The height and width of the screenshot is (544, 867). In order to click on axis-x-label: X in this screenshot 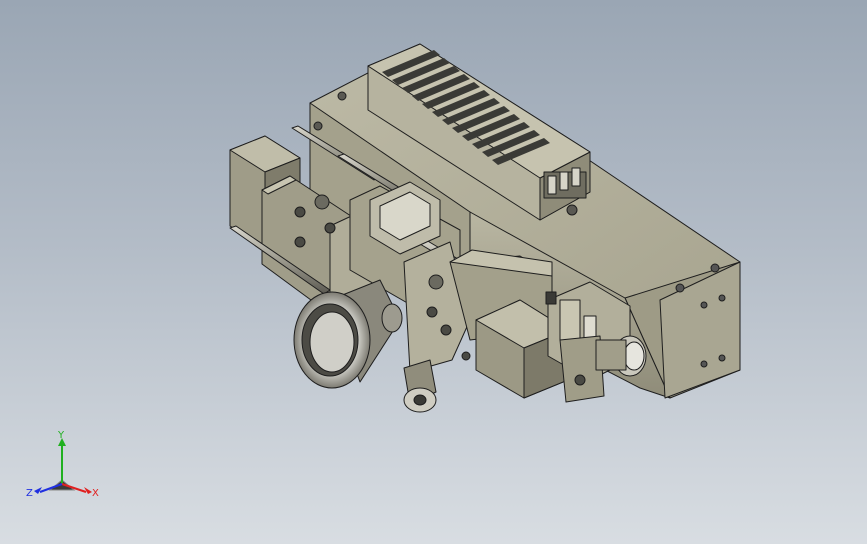, I will do `click(95, 493)`.